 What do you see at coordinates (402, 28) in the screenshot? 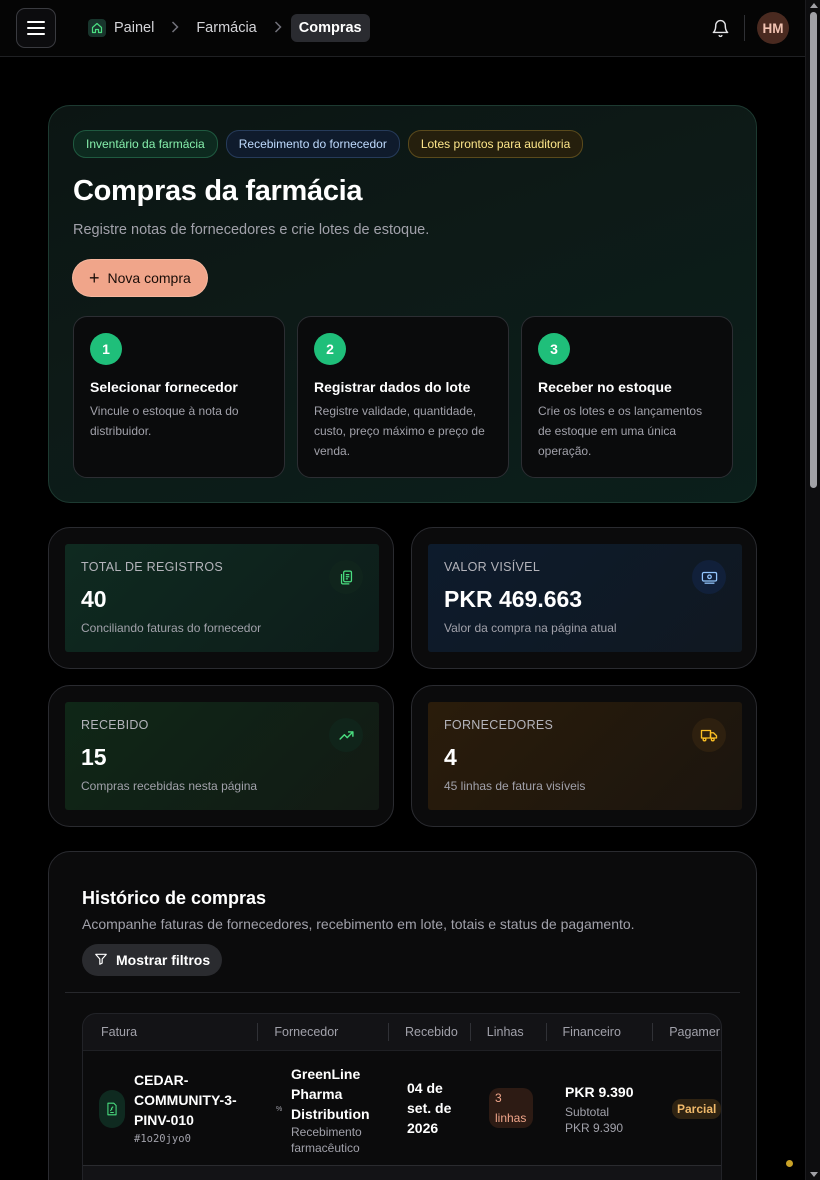
I see `top-bar: Painel Farmácia Compras HM` at bounding box center [402, 28].